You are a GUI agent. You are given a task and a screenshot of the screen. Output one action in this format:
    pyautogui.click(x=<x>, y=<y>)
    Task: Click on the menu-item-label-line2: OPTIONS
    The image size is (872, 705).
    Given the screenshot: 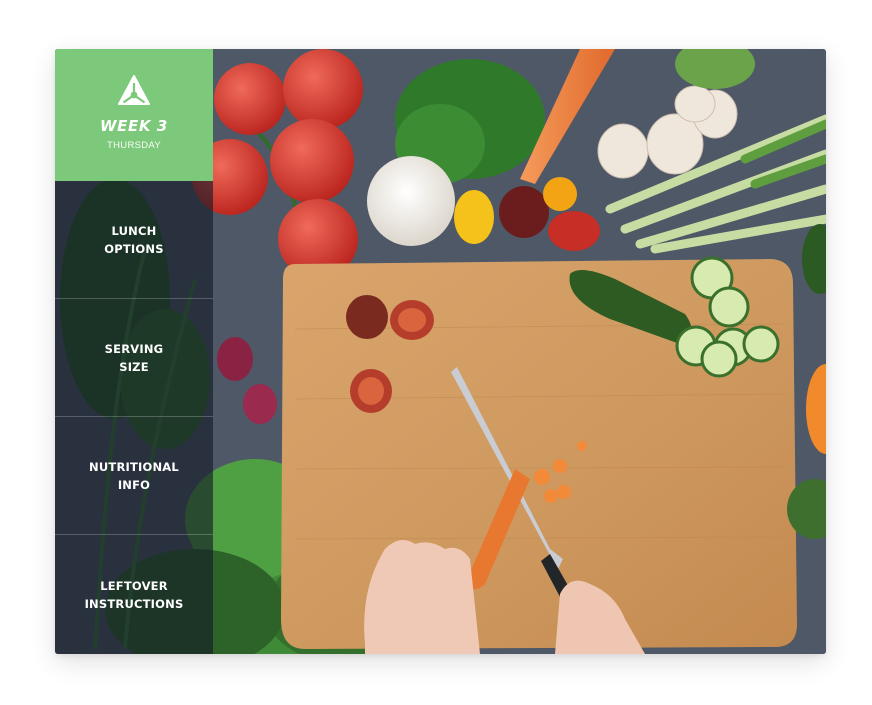 What is the action you would take?
    pyautogui.click(x=134, y=248)
    